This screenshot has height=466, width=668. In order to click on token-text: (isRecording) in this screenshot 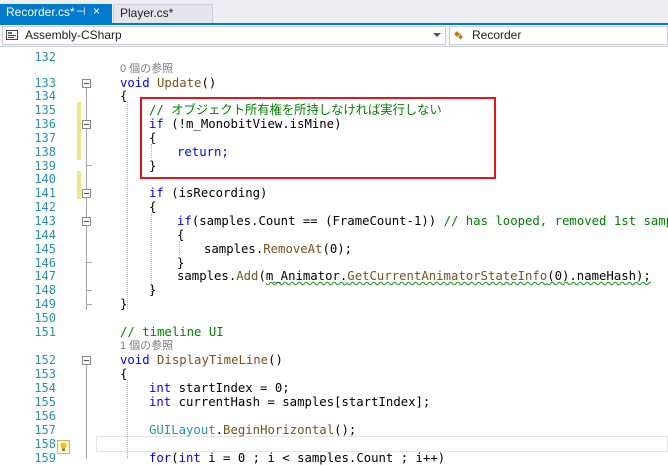, I will do `click(215, 193)`.